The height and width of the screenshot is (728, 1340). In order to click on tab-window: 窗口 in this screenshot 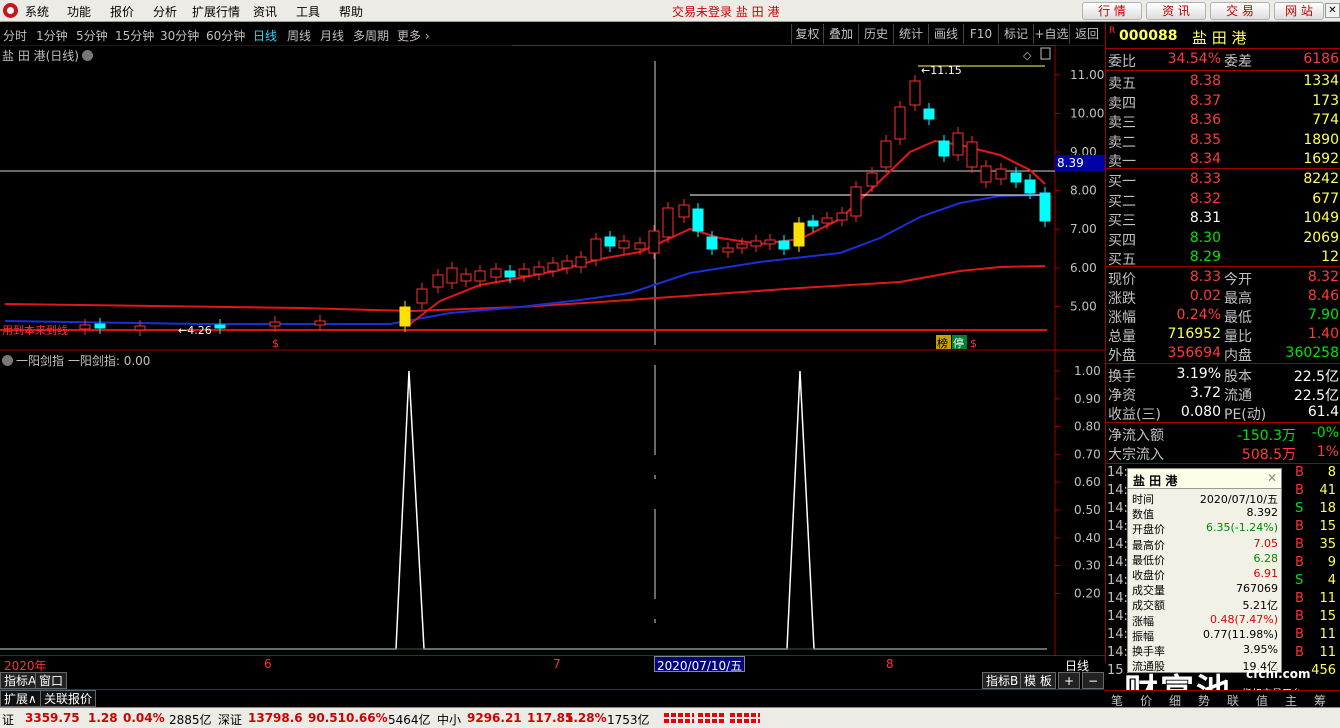, I will do `click(51, 680)`.